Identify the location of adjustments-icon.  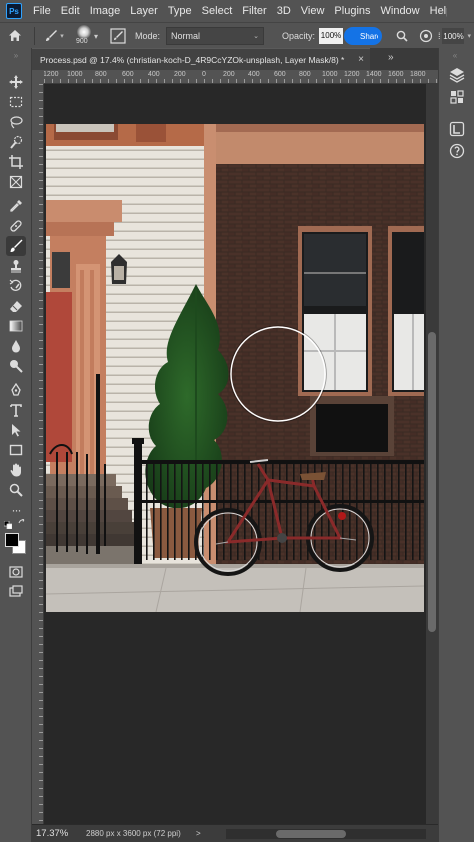
(457, 97).